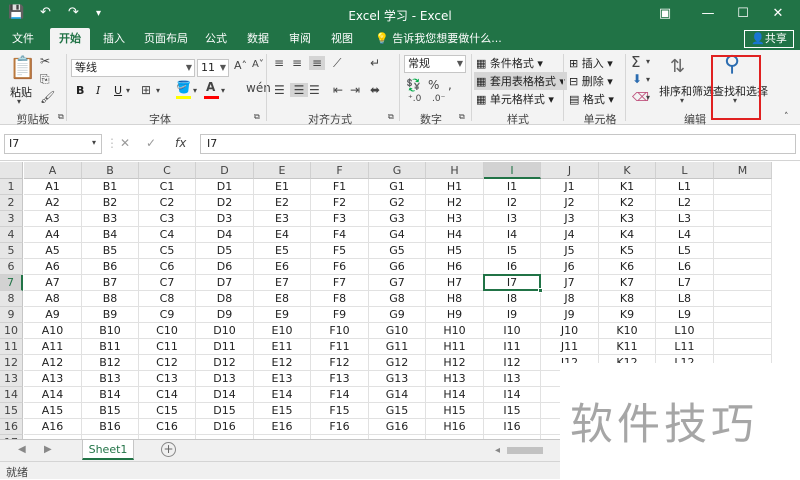 The height and width of the screenshot is (480, 800). Describe the element at coordinates (110, 251) in the screenshot. I see `cell-B5: B5` at that location.